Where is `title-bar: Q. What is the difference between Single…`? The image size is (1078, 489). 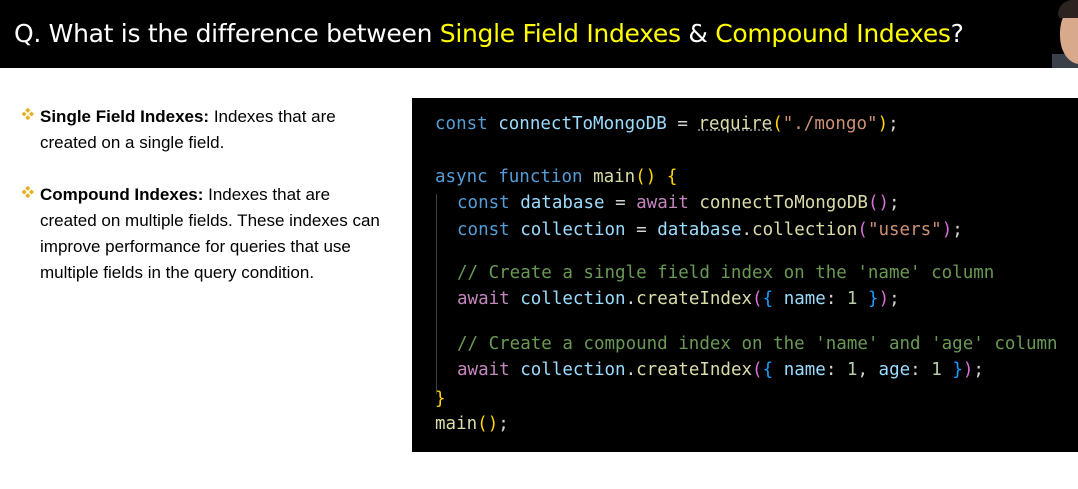 title-bar: Q. What is the difference between Single… is located at coordinates (539, 34).